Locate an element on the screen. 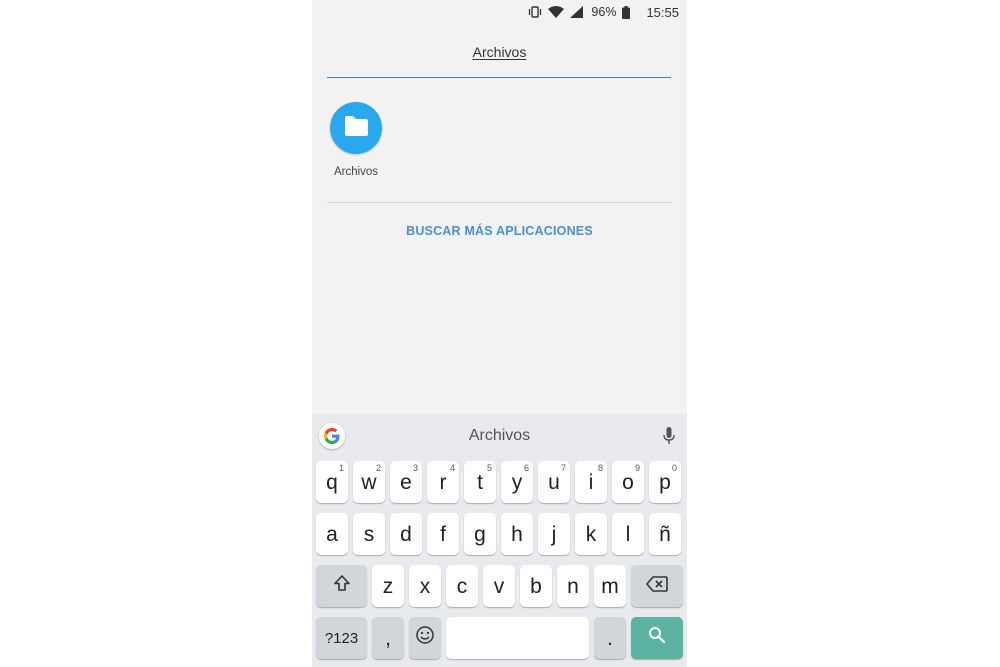 The image size is (1000, 667). key-label: r is located at coordinates (443, 482).